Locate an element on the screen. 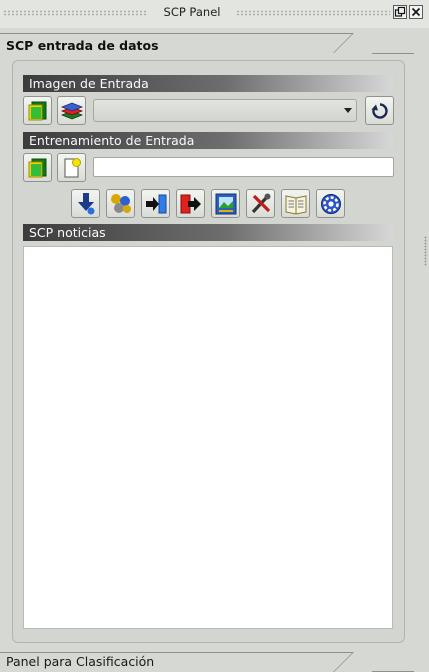 The image size is (429, 672). export-button is located at coordinates (190, 203).